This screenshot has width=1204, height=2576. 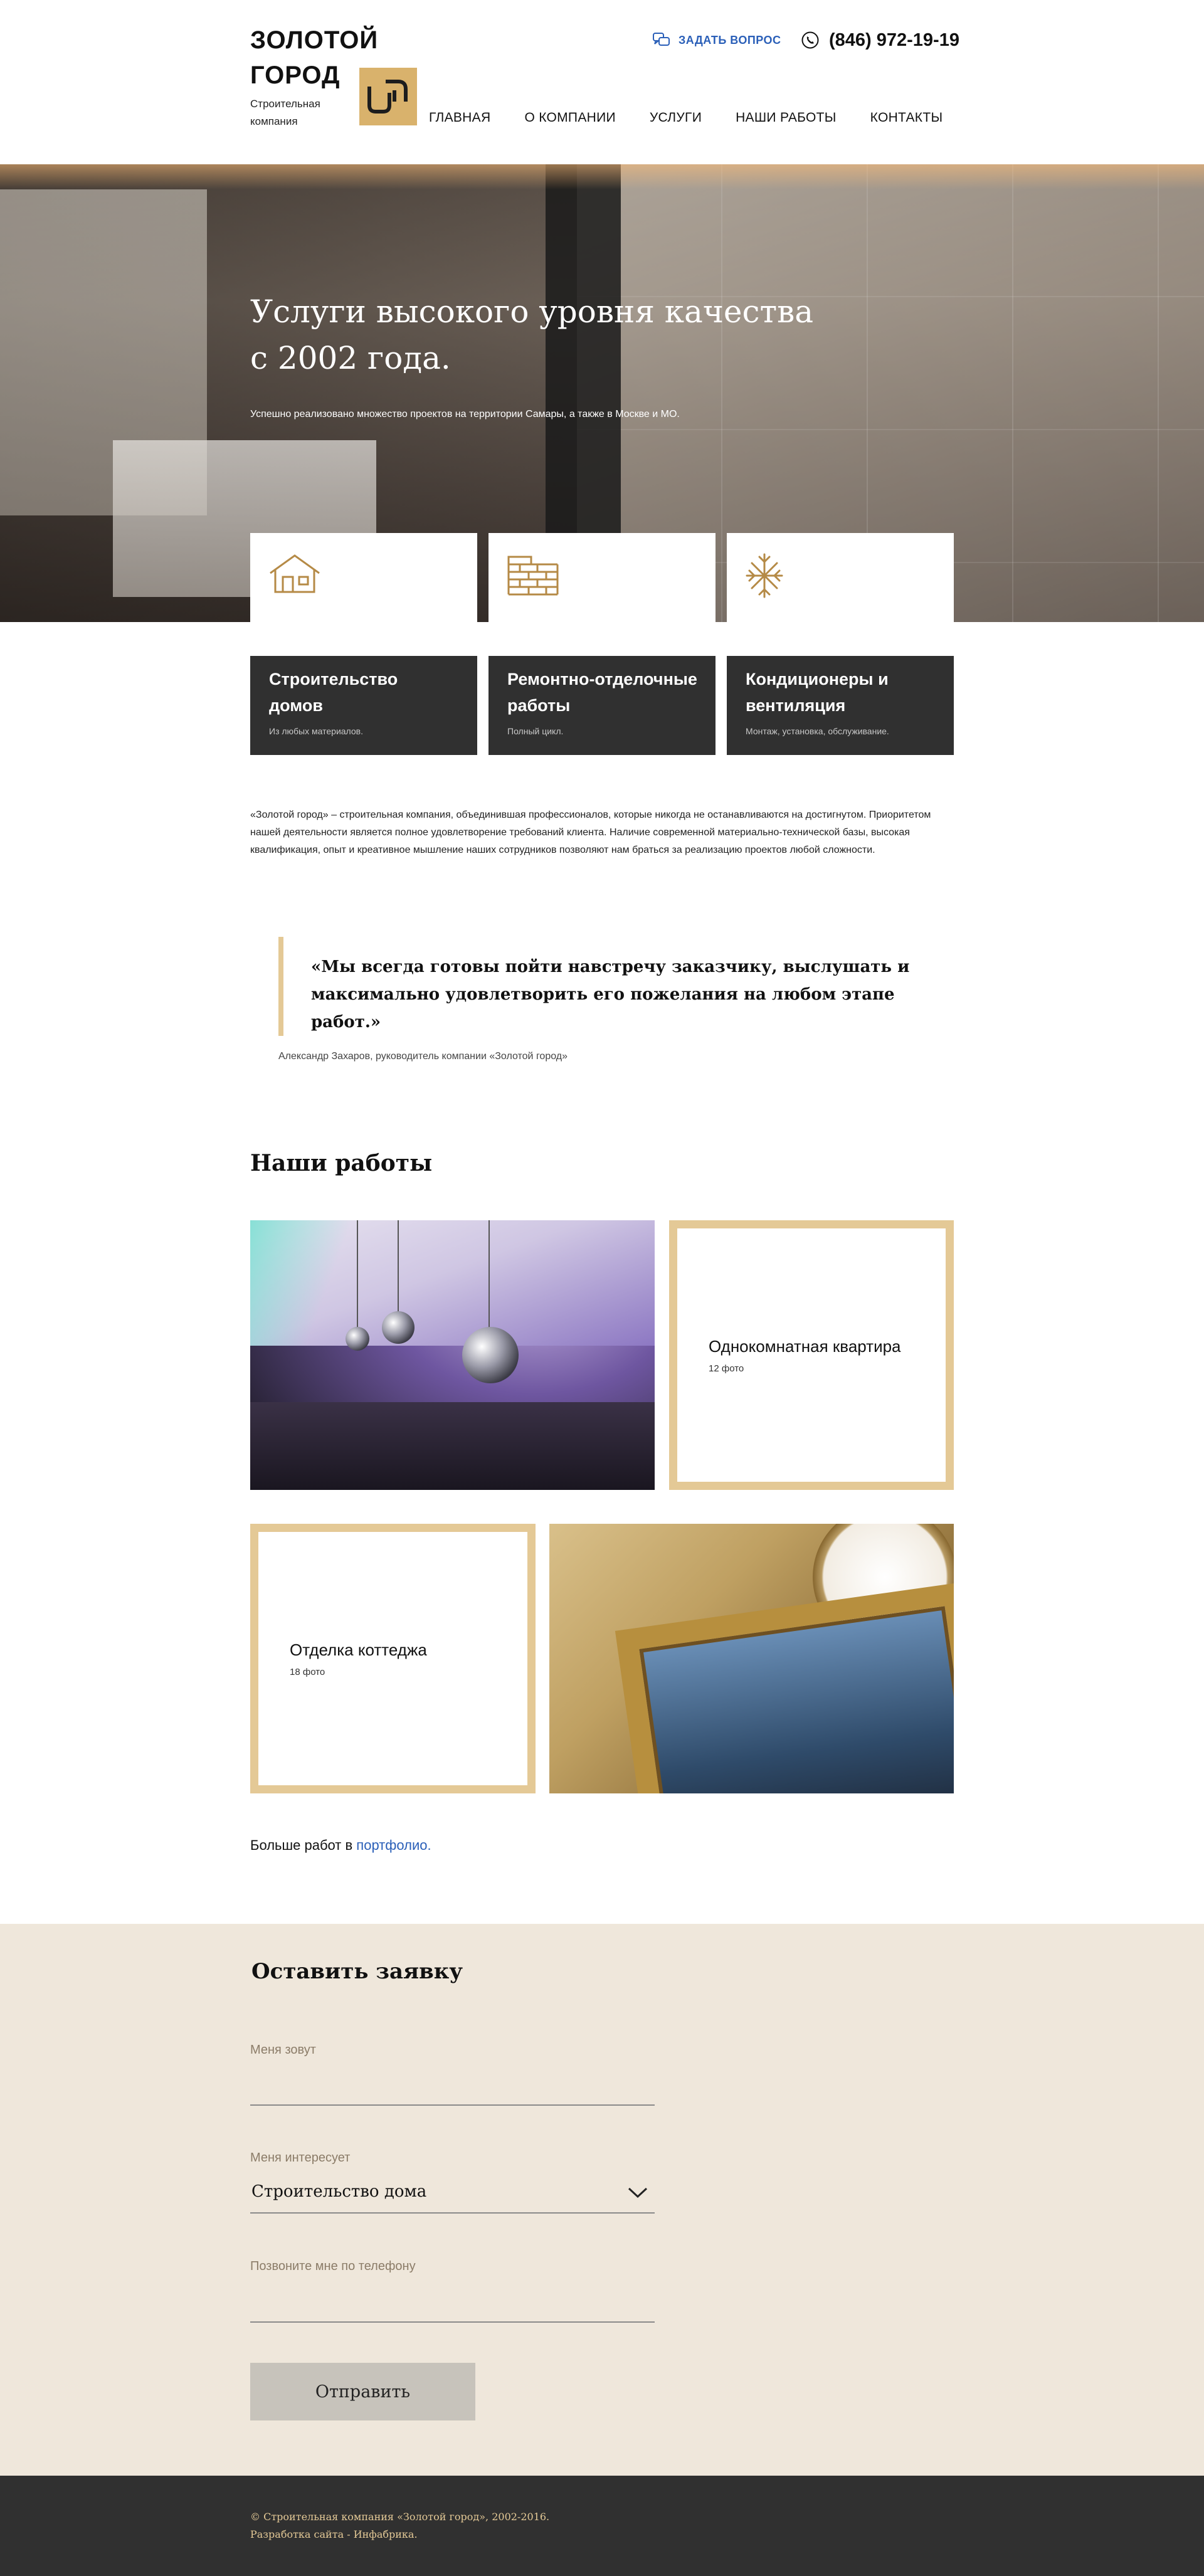 I want to click on nav-item-about: О КОМПАНИИ, so click(x=569, y=117).